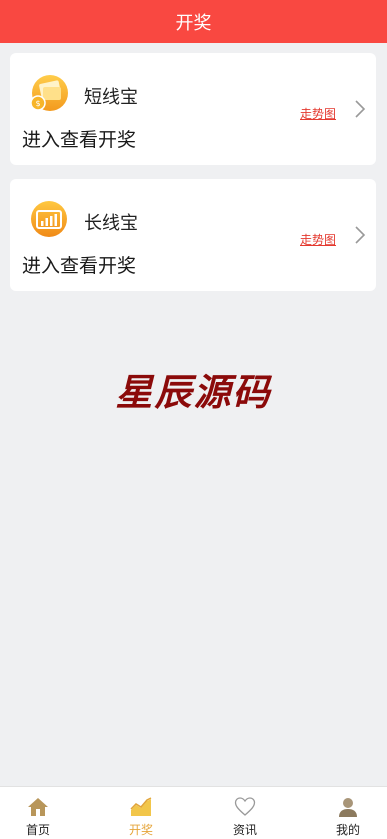 This screenshot has width=387, height=839. What do you see at coordinates (193, 392) in the screenshot?
I see `watermark-text: 星辰源码` at bounding box center [193, 392].